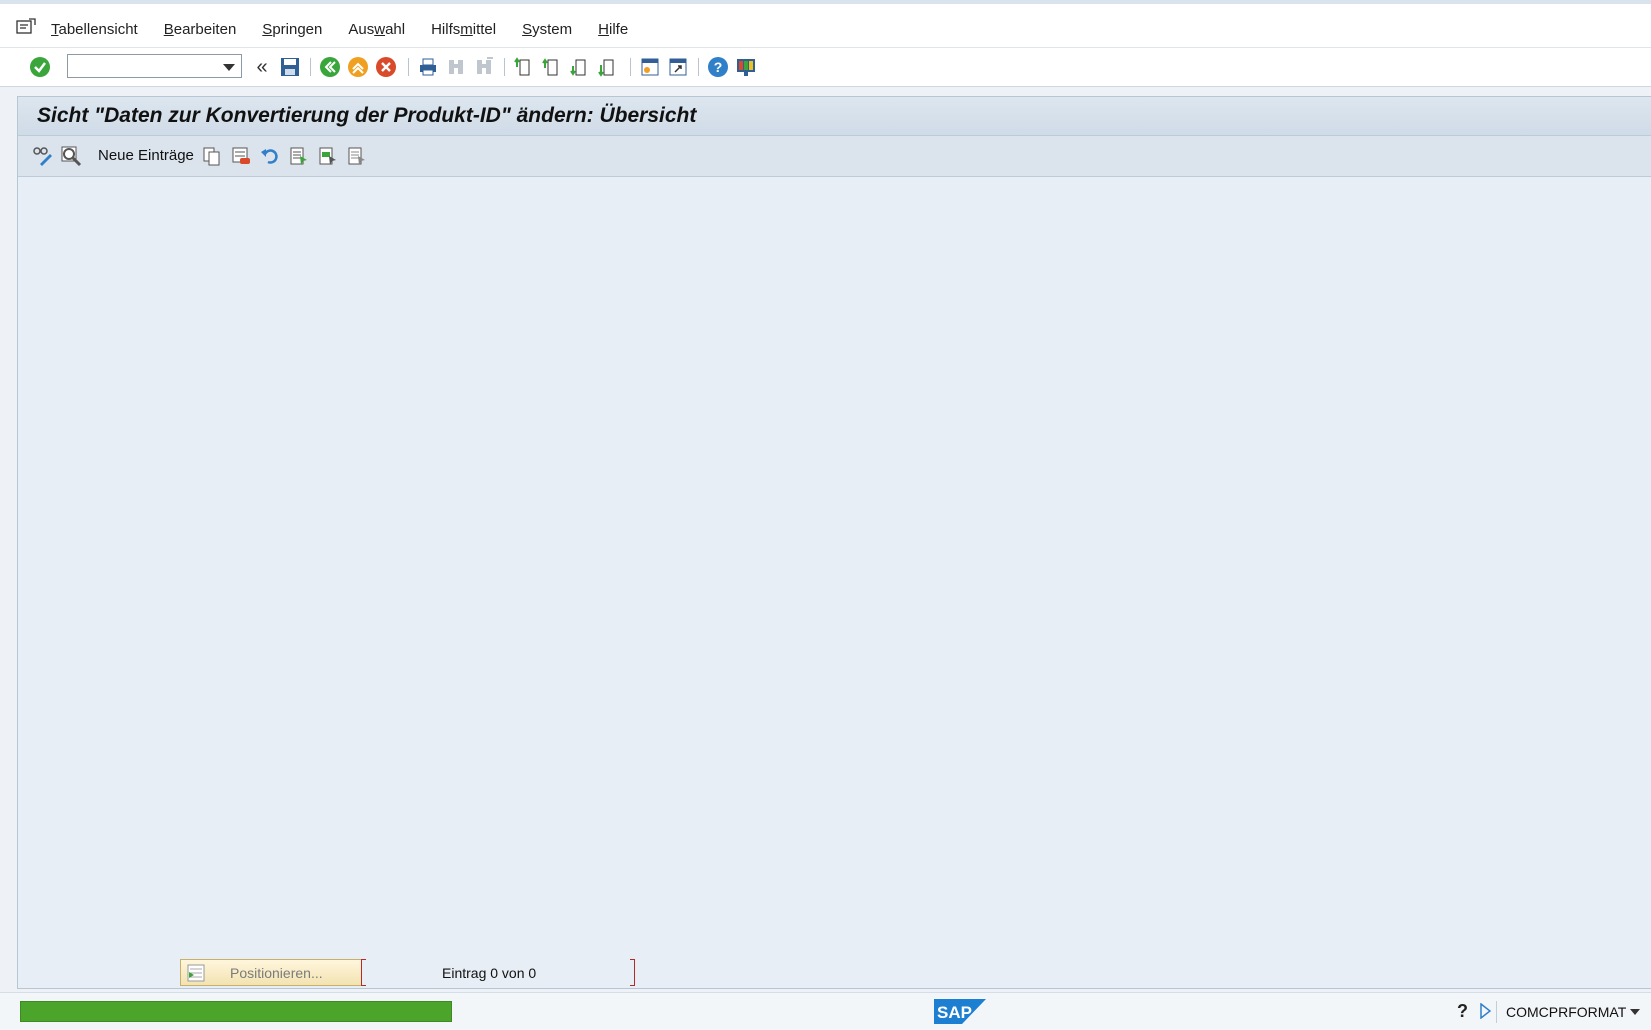 The image size is (1651, 1030). I want to click on menu-item: Auswahl, so click(376, 29).